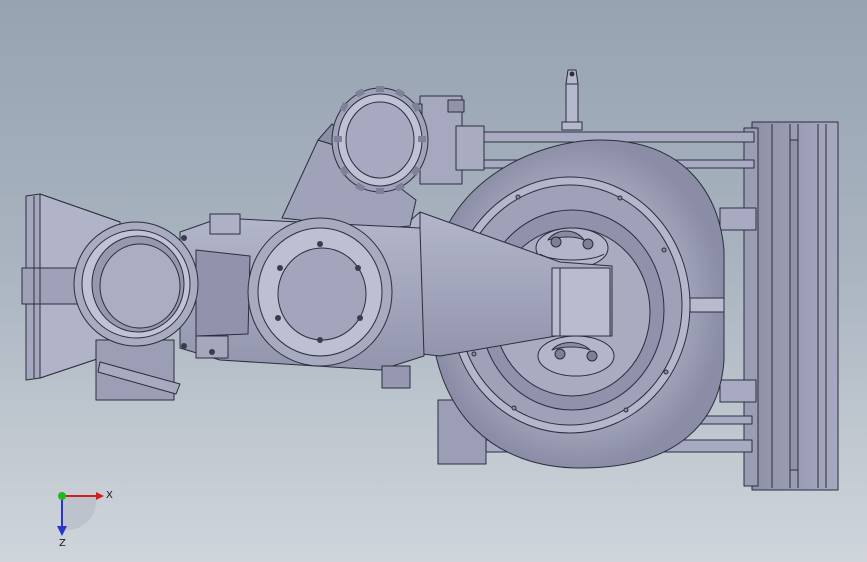 The width and height of the screenshot is (867, 562). Describe the element at coordinates (791, 306) in the screenshot. I see `end-plate` at that location.